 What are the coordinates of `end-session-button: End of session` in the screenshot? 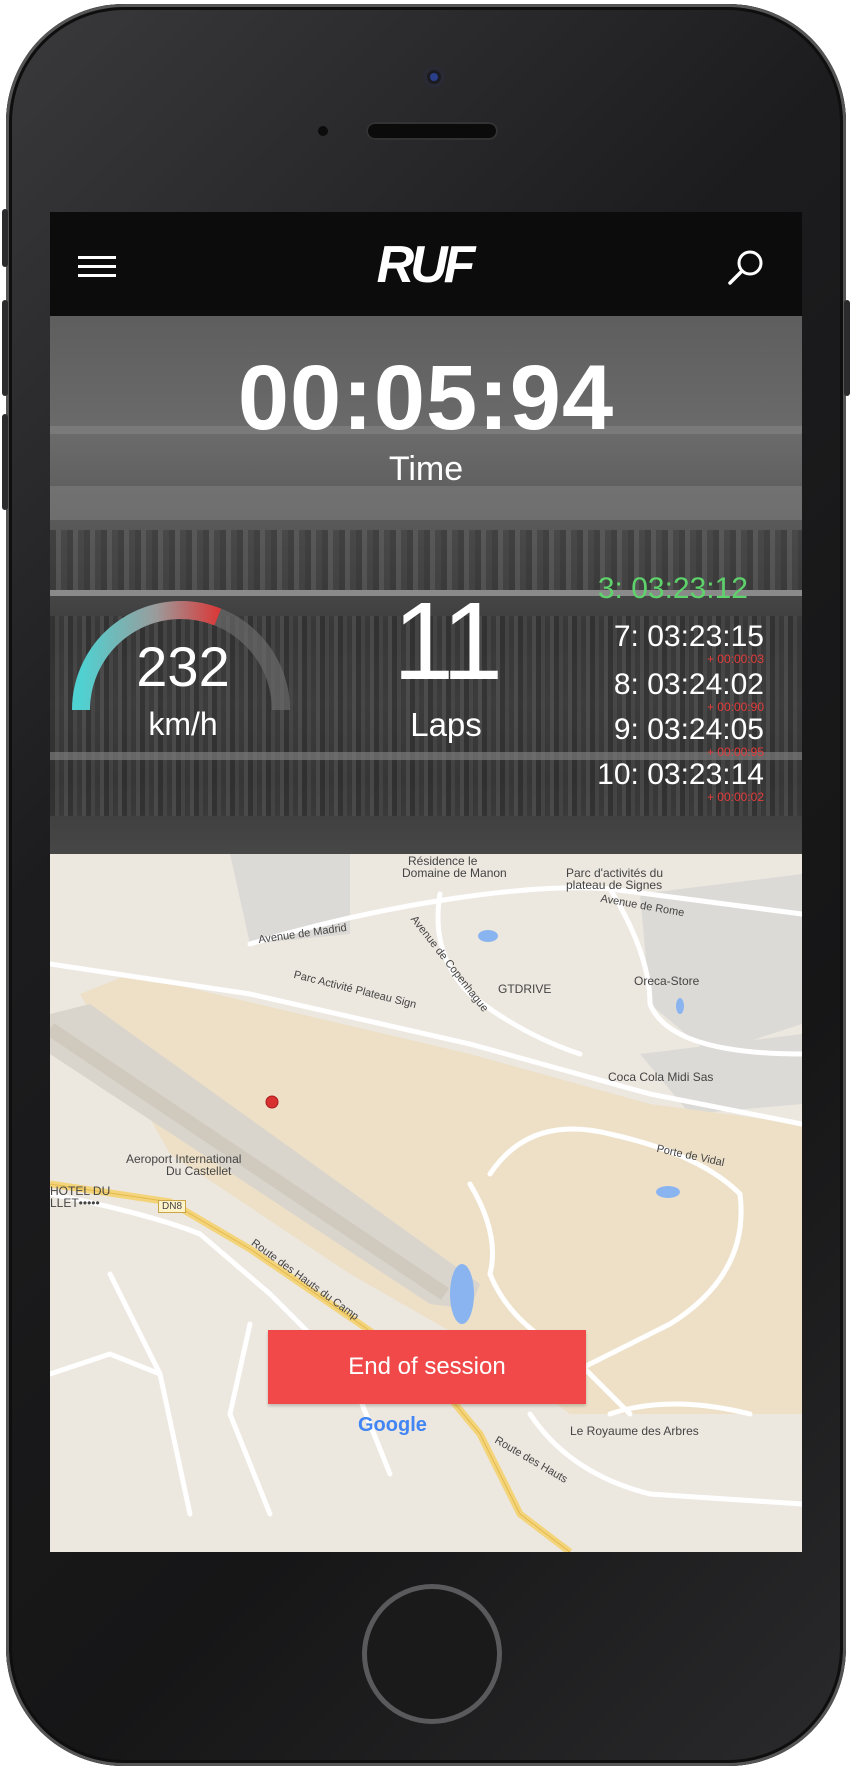 It's located at (427, 1367).